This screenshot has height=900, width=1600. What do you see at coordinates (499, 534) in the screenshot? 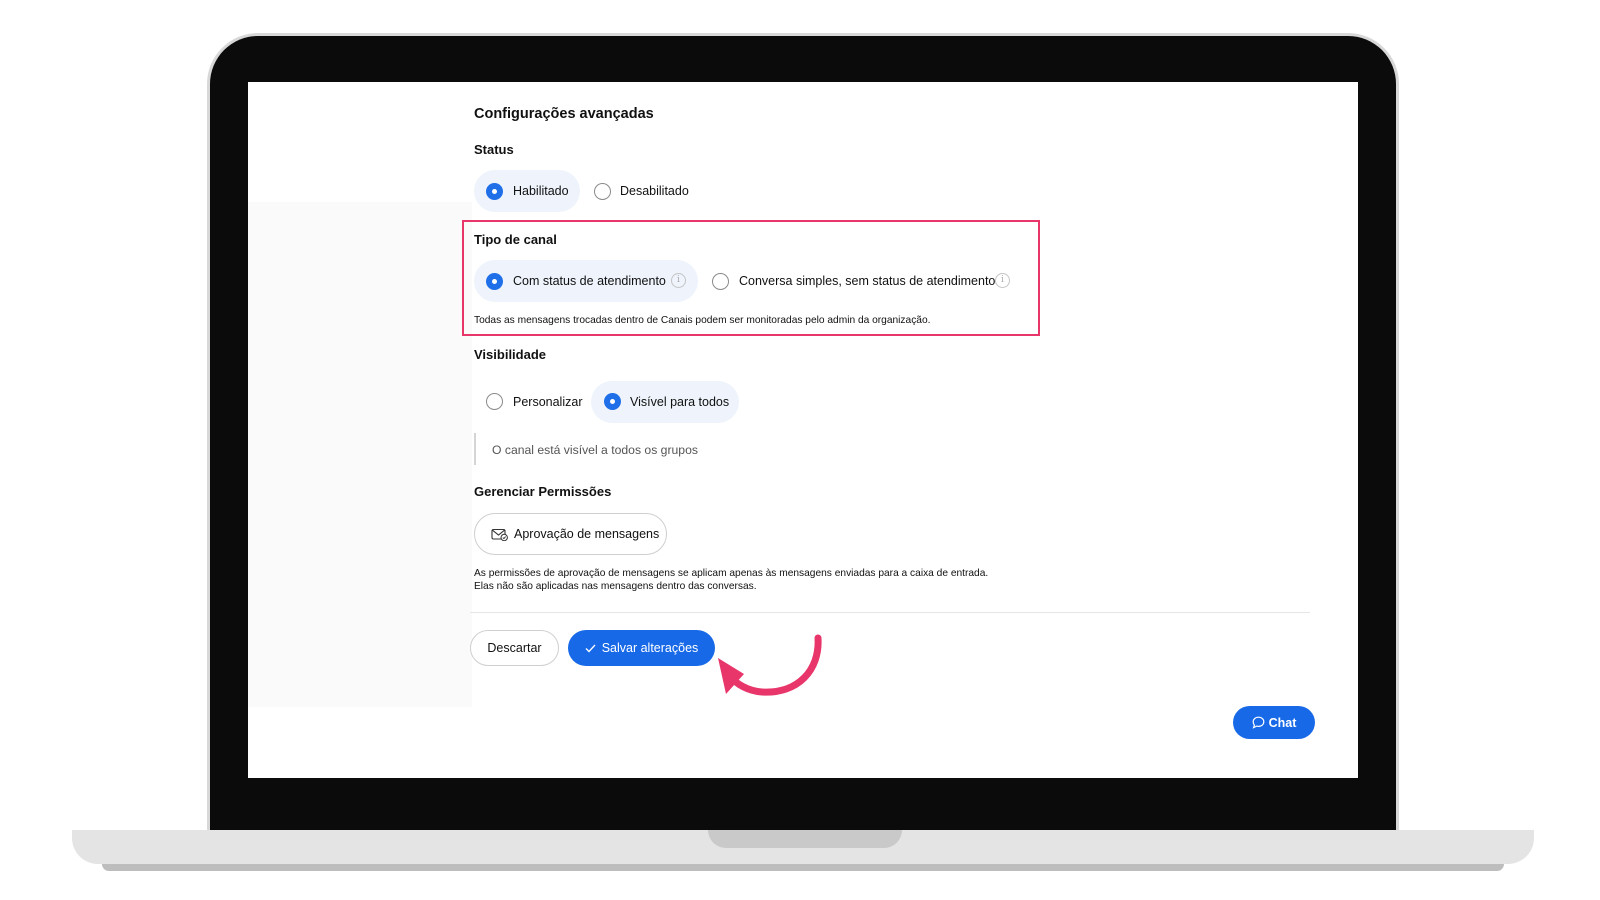
I see `envelope-check-icon` at bounding box center [499, 534].